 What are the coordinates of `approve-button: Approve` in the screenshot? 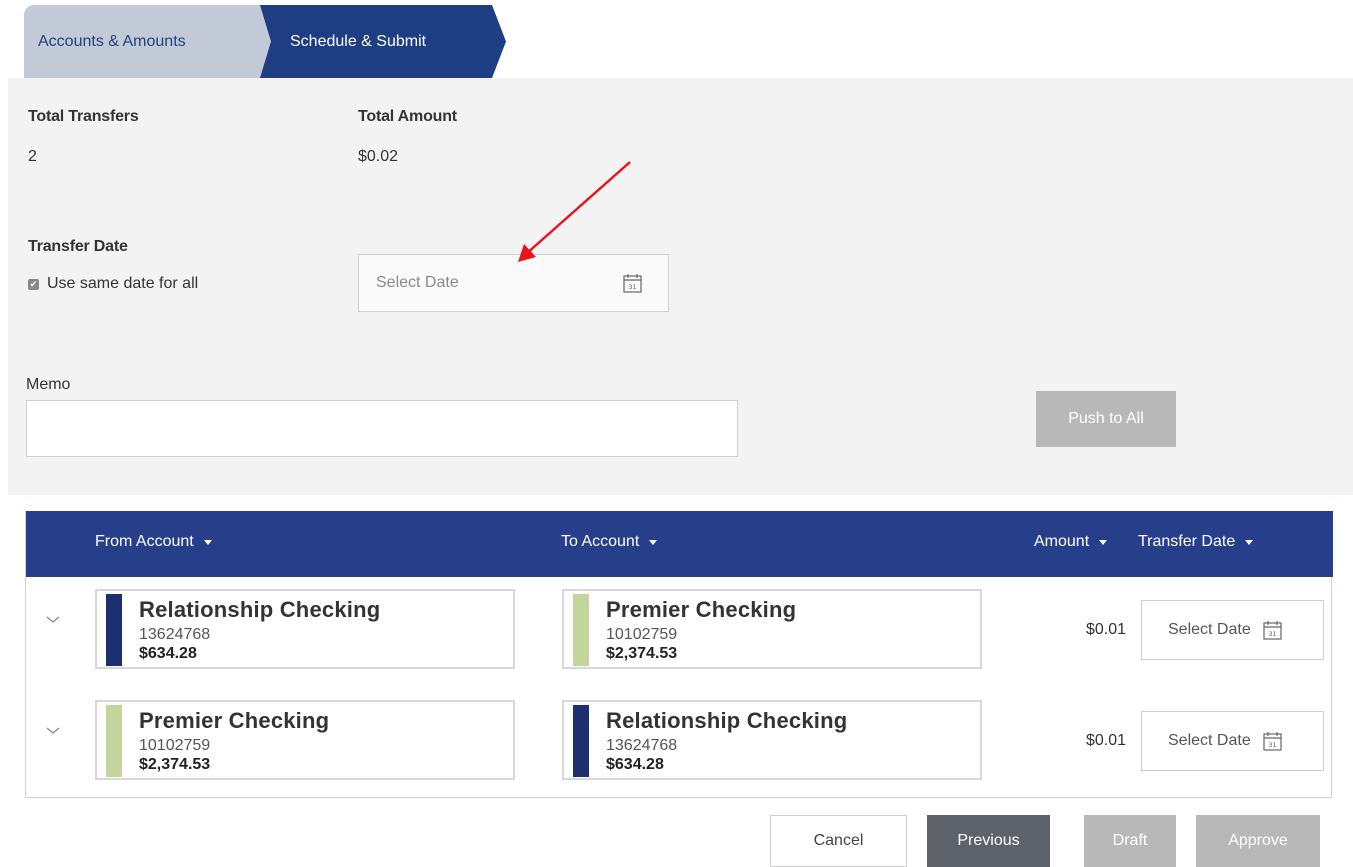 It's located at (1258, 841).